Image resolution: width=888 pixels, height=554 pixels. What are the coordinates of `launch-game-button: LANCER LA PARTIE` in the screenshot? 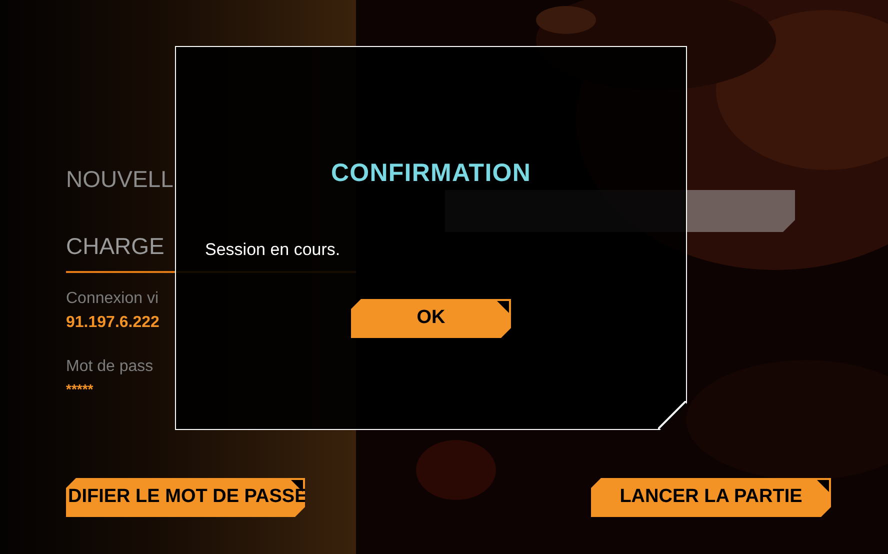 It's located at (711, 497).